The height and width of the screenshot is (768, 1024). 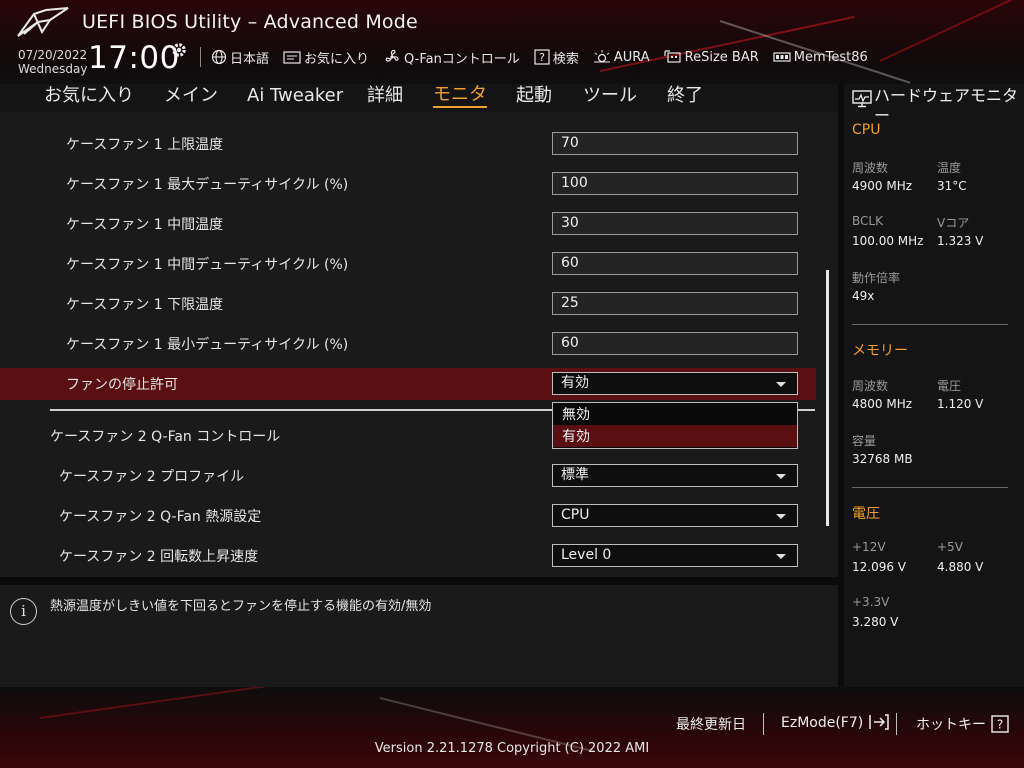 I want to click on clock: 17:00, so click(x=134, y=58).